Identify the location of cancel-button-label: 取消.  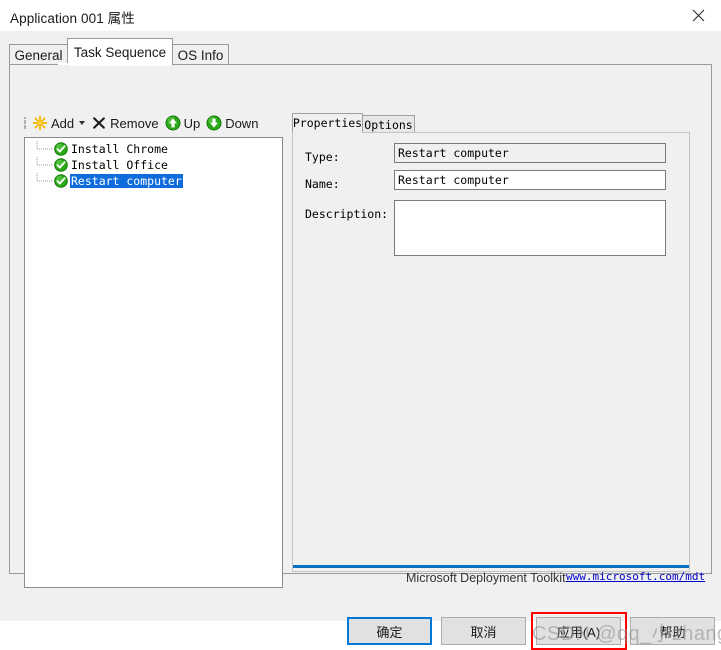
(483, 632).